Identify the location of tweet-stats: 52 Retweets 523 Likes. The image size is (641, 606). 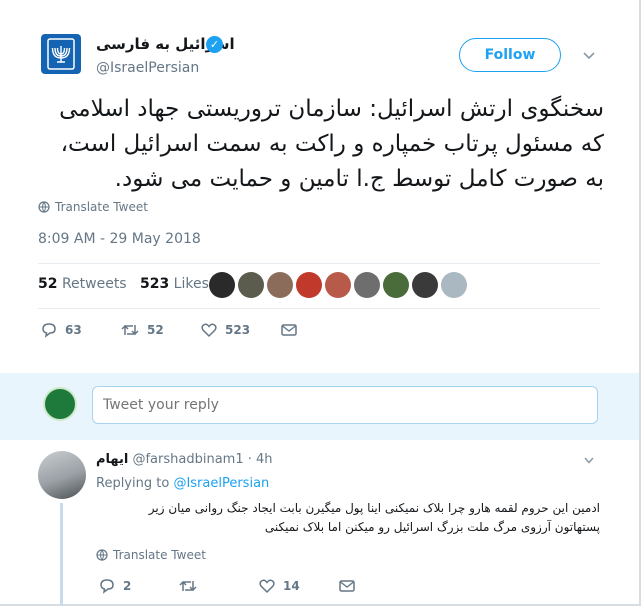
(123, 284).